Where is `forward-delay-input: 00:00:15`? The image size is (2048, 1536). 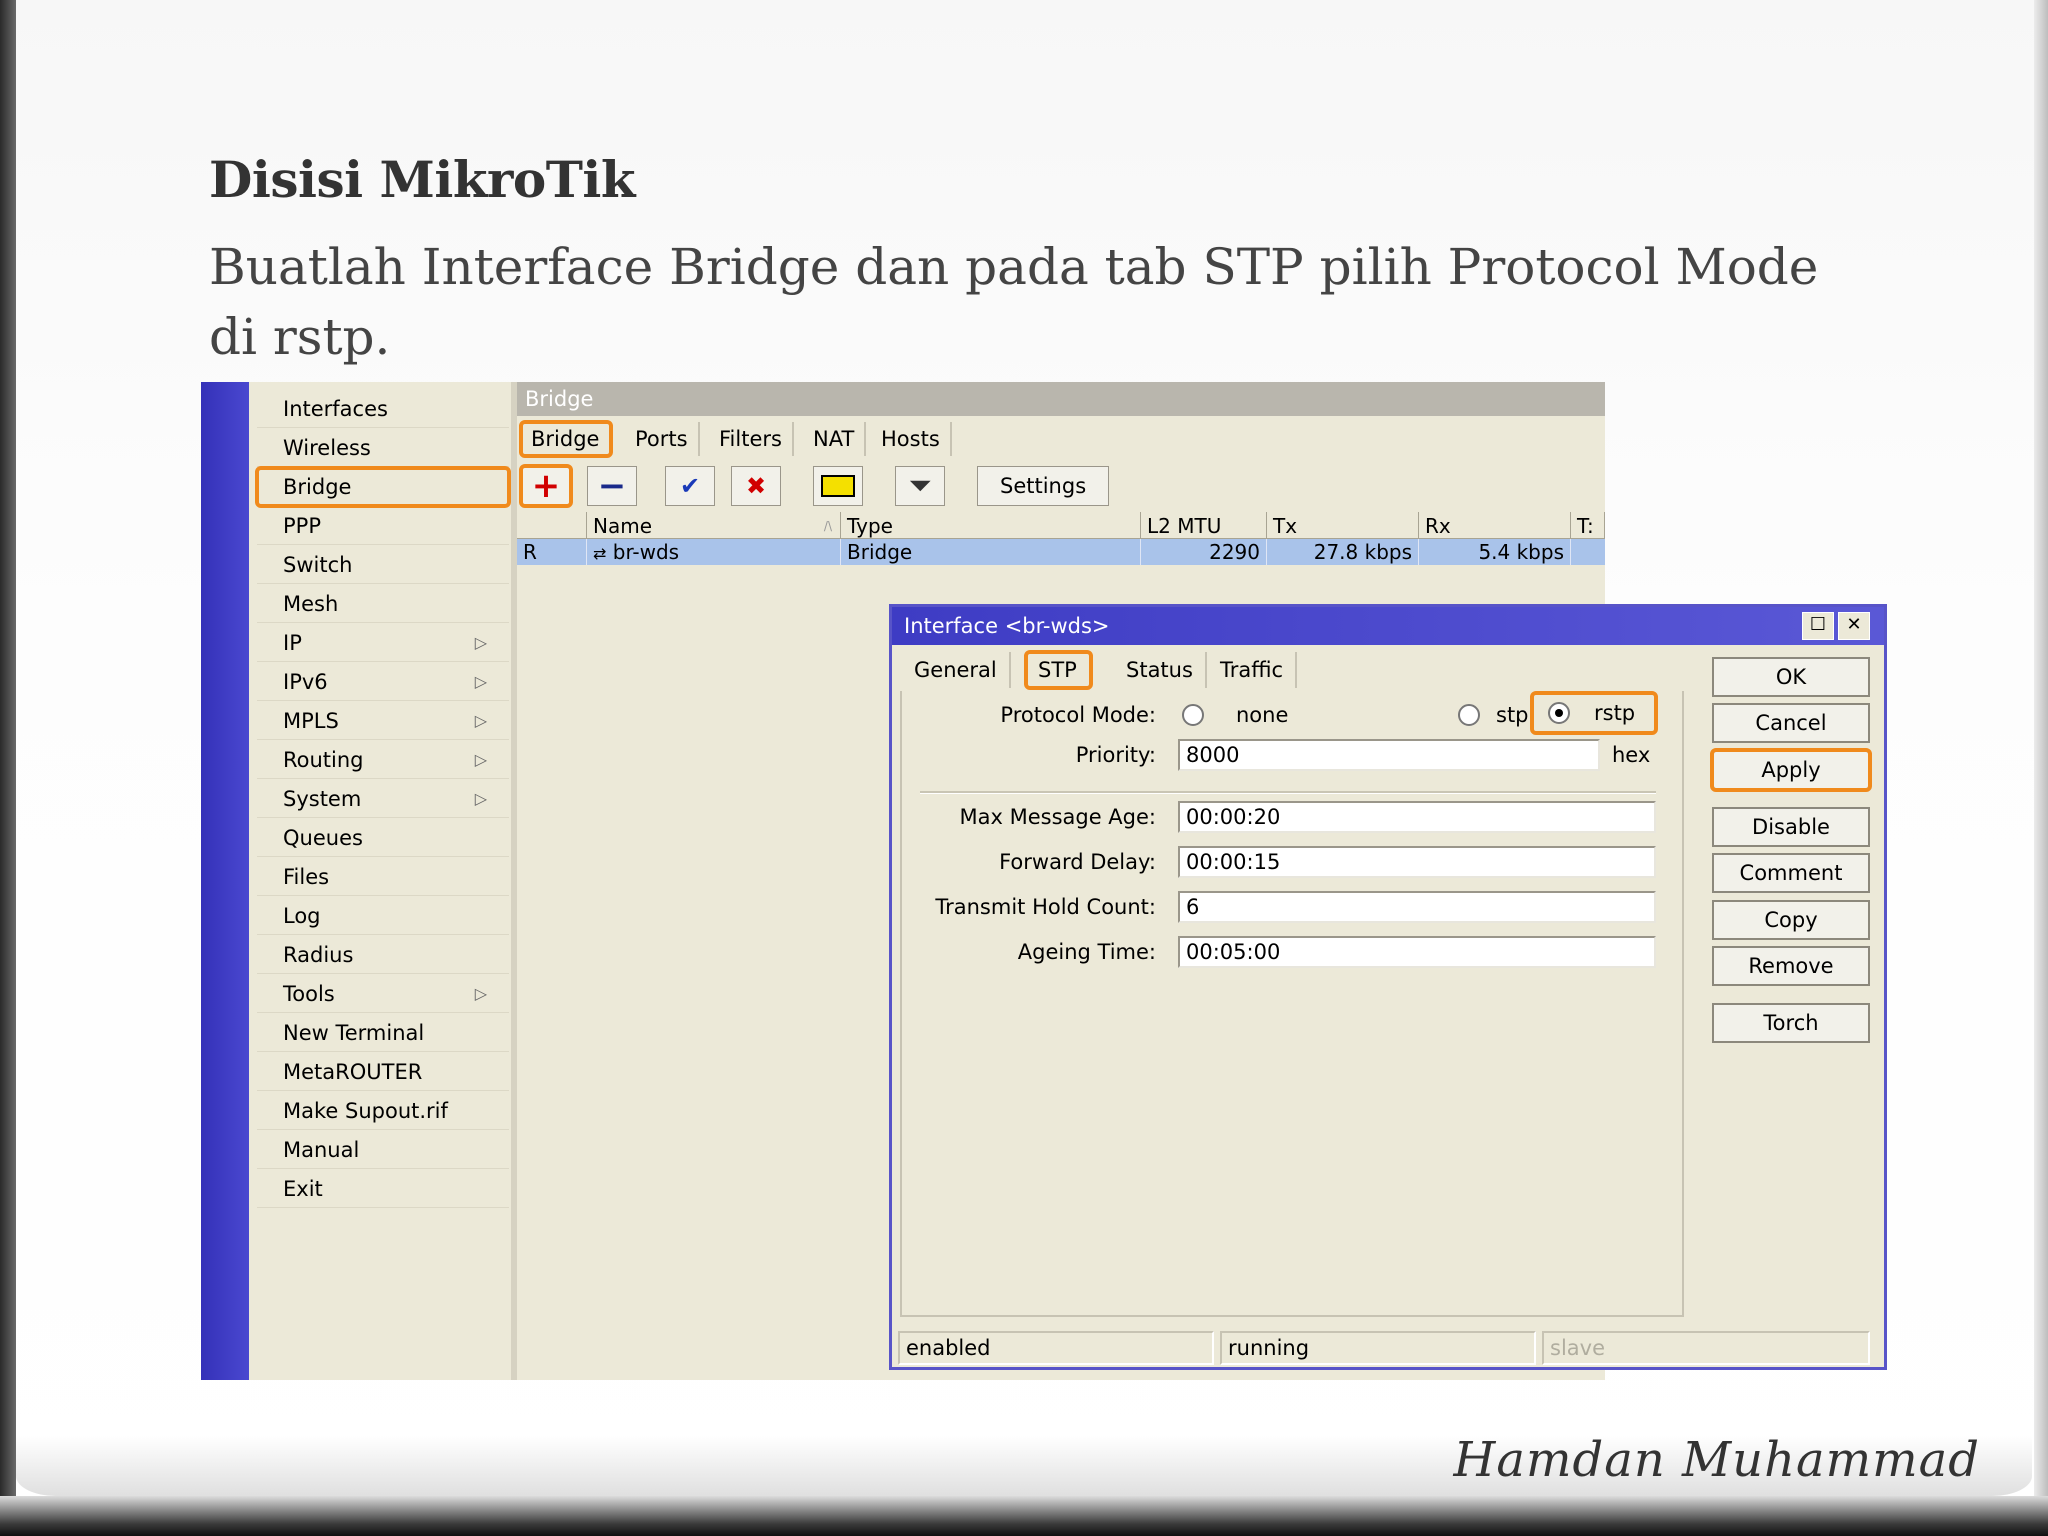 forward-delay-input: 00:00:15 is located at coordinates (1417, 862).